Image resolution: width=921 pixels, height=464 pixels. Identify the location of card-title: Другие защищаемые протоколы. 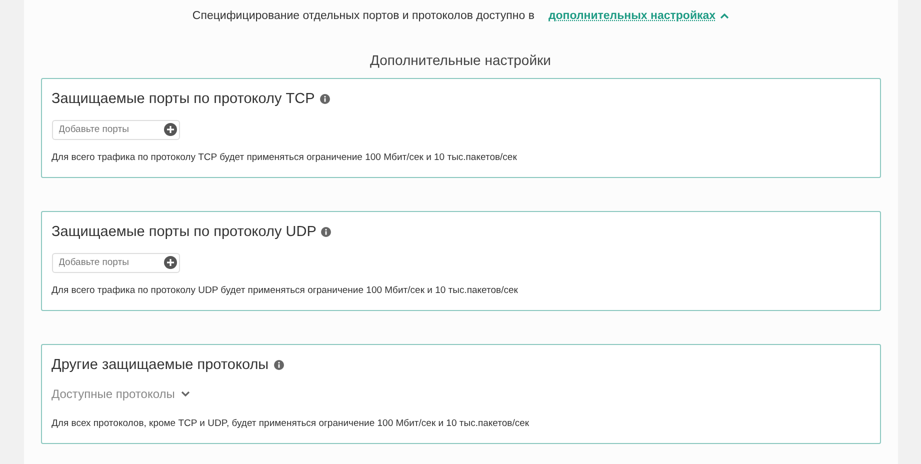
(160, 365).